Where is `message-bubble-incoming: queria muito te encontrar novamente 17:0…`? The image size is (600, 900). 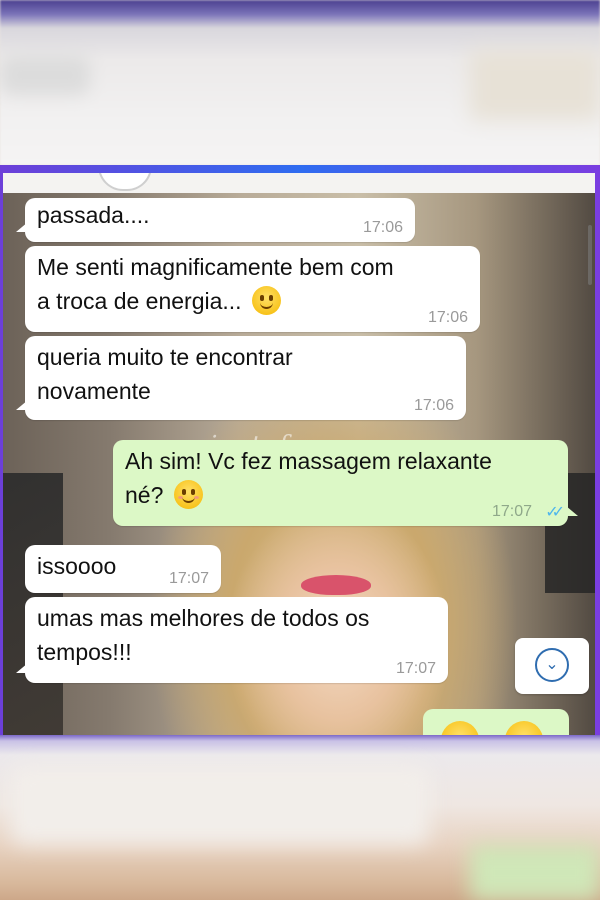
message-bubble-incoming: queria muito te encontrar novamente 17:0… is located at coordinates (241, 378).